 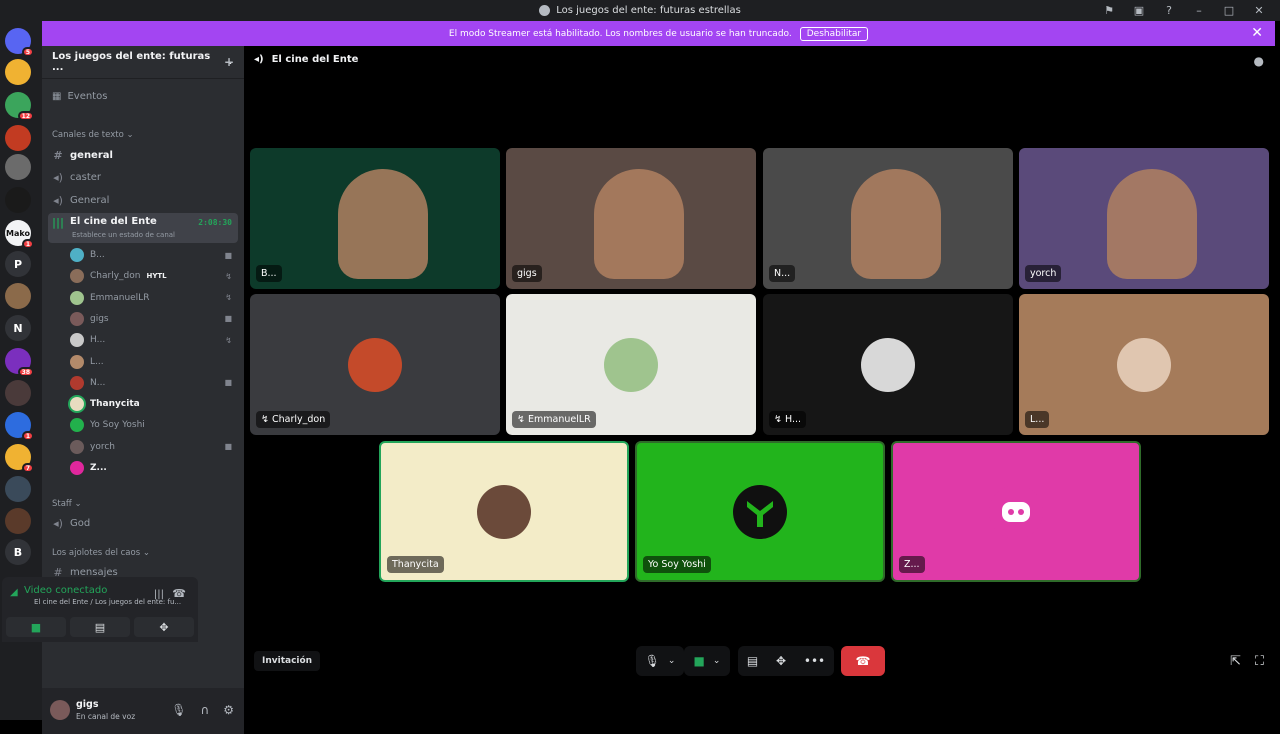 I want to click on channel-status-prompt: Establece un estado de canal, so click(x=123, y=235).